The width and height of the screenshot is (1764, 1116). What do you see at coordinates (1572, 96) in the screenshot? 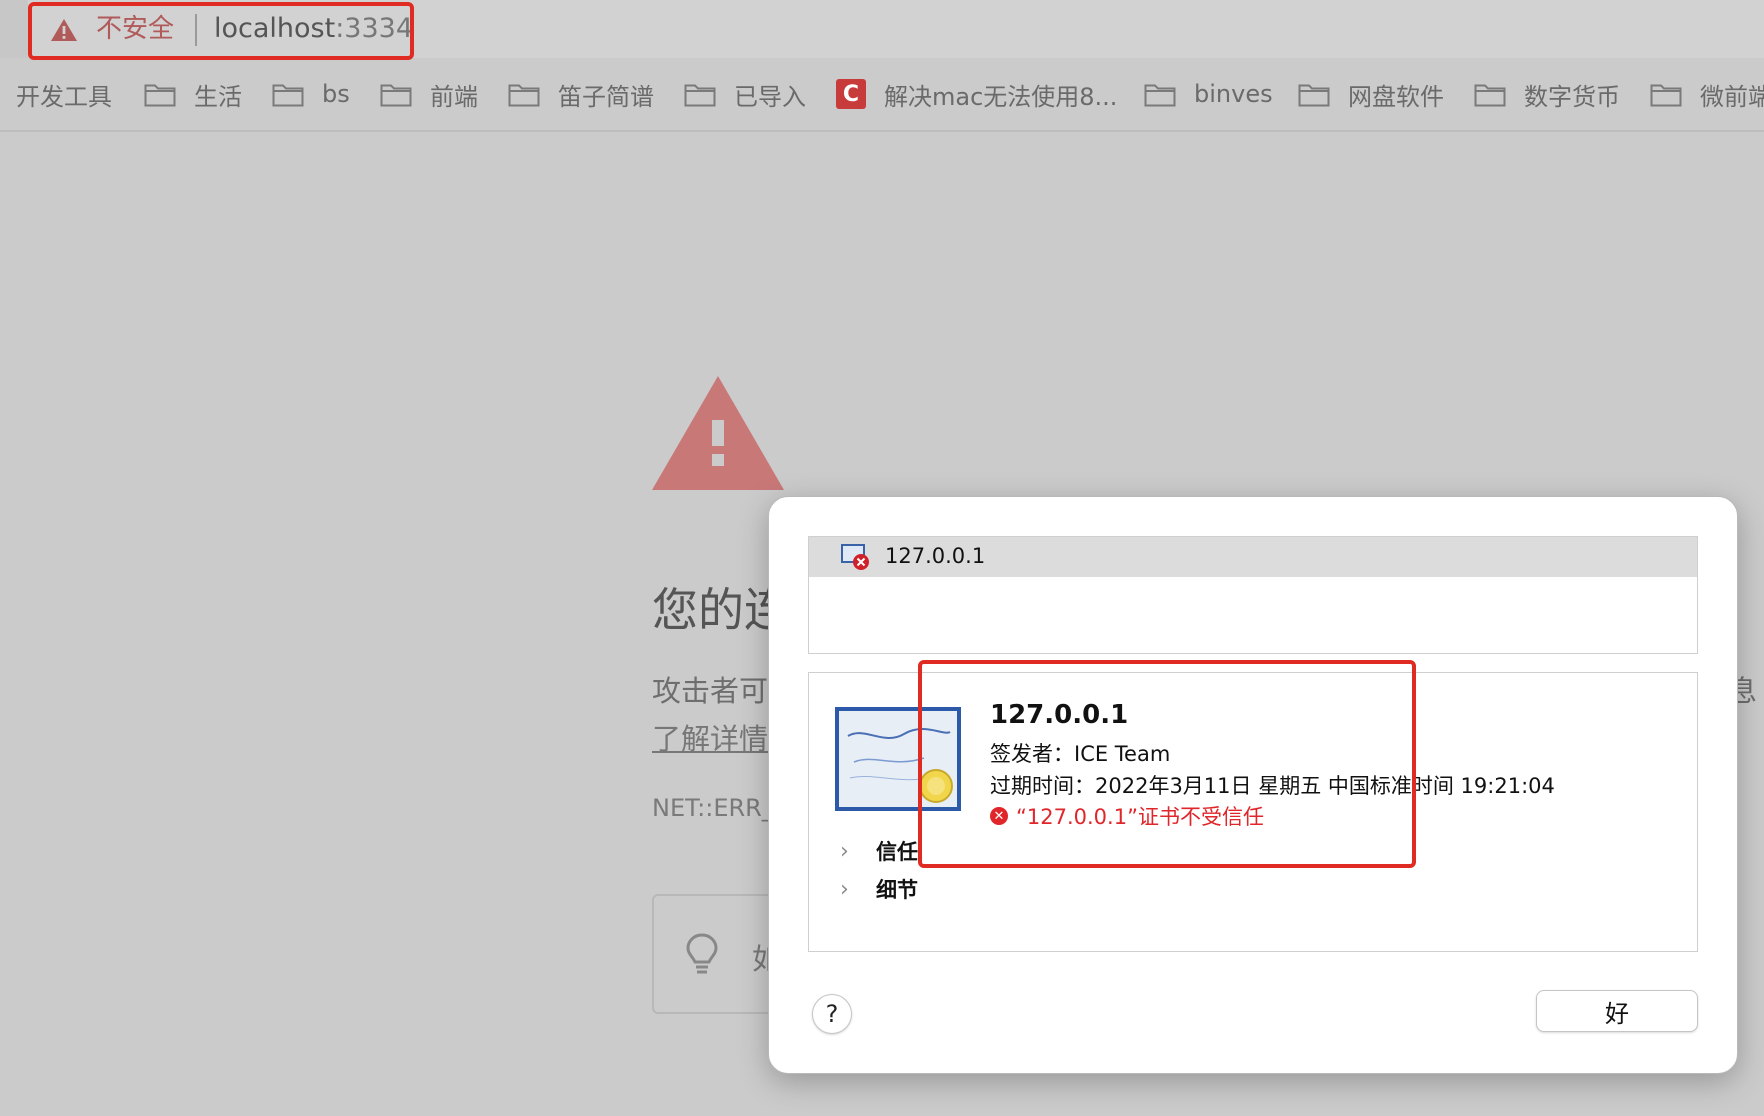
I see `bookmark-label: 数字货币` at bounding box center [1572, 96].